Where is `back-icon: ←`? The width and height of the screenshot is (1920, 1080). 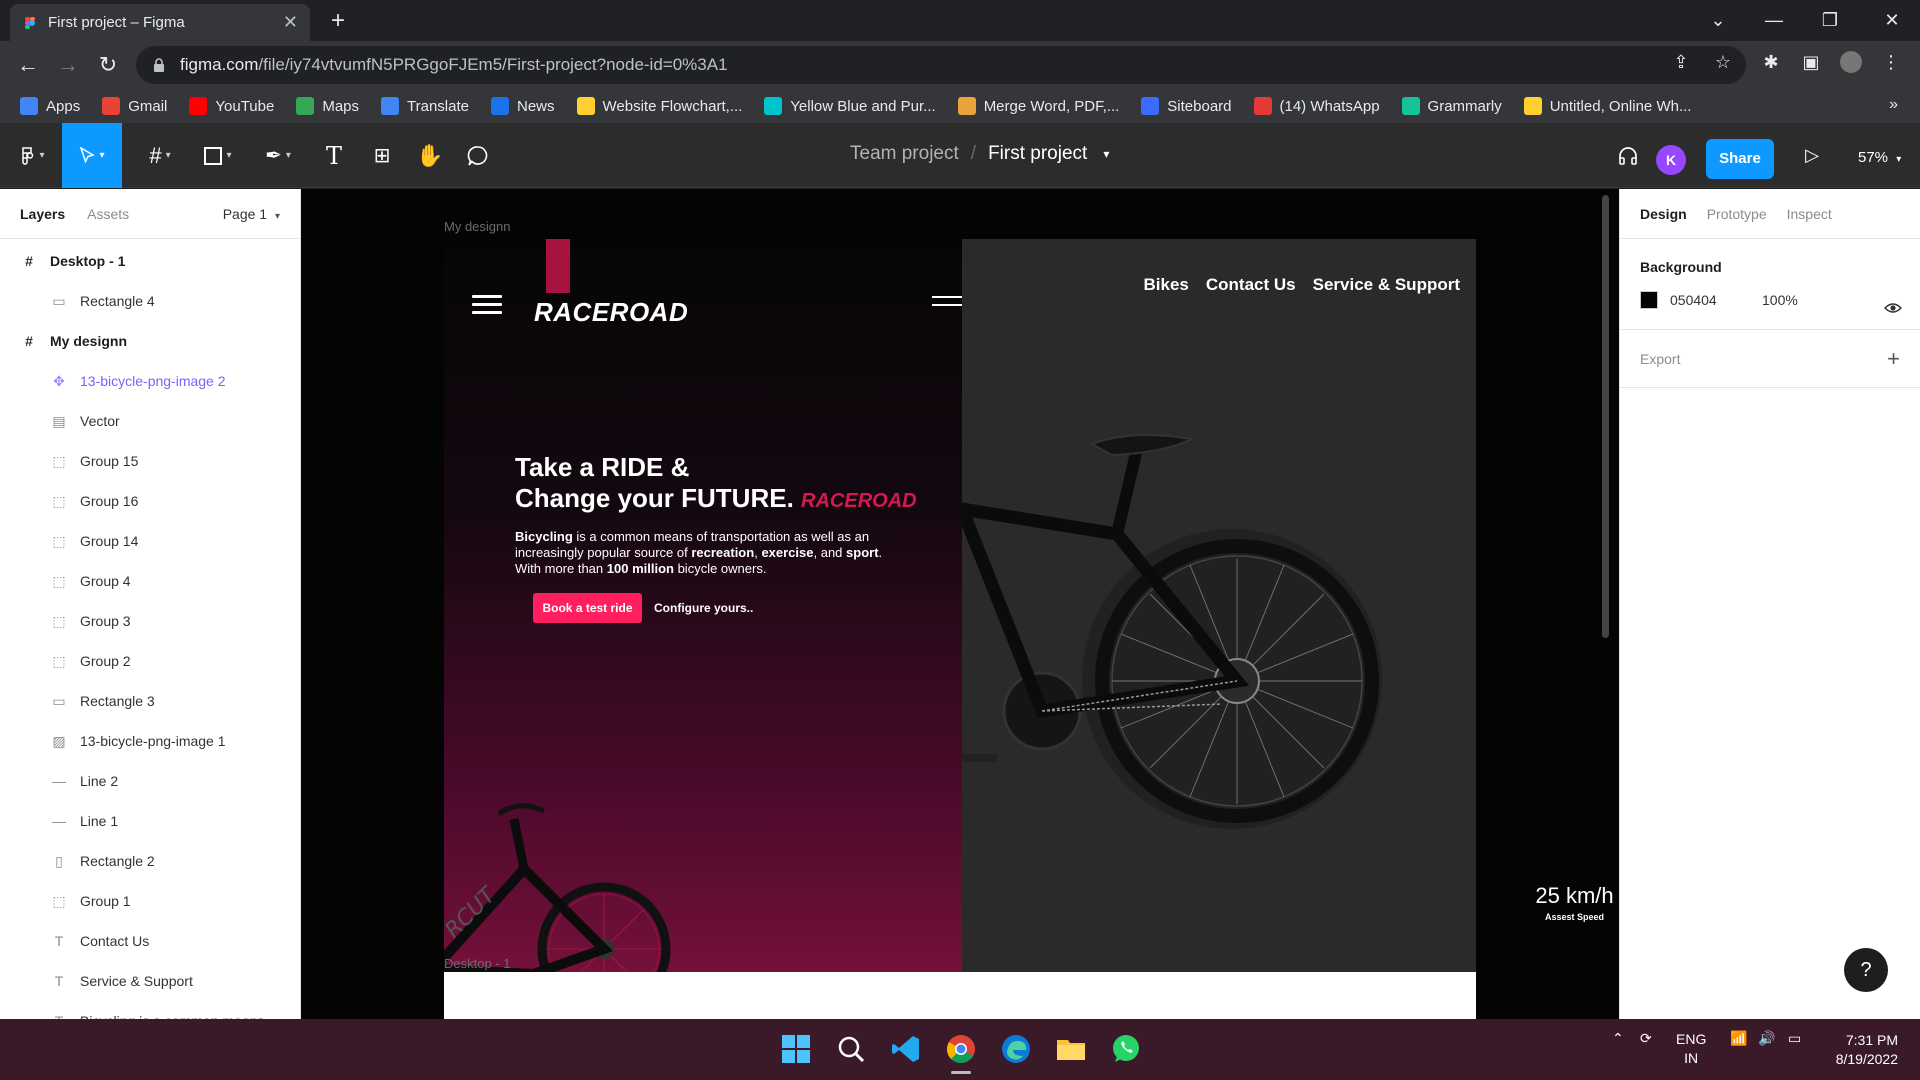 back-icon: ← is located at coordinates (28, 65).